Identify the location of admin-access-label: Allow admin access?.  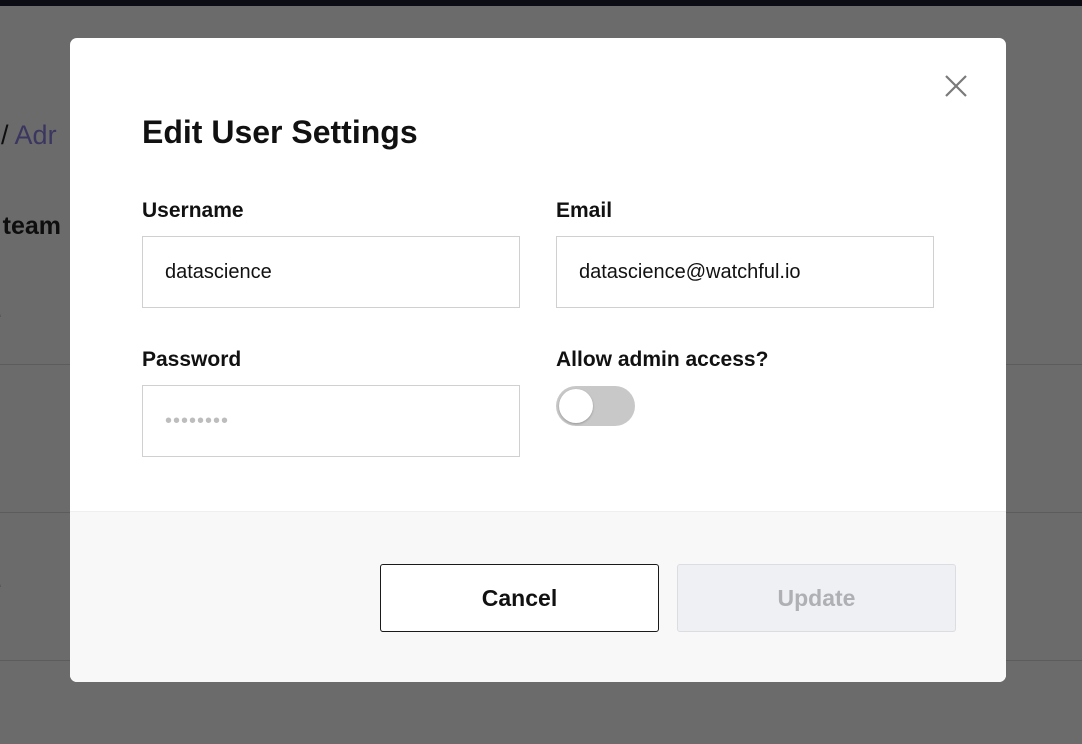
(662, 359).